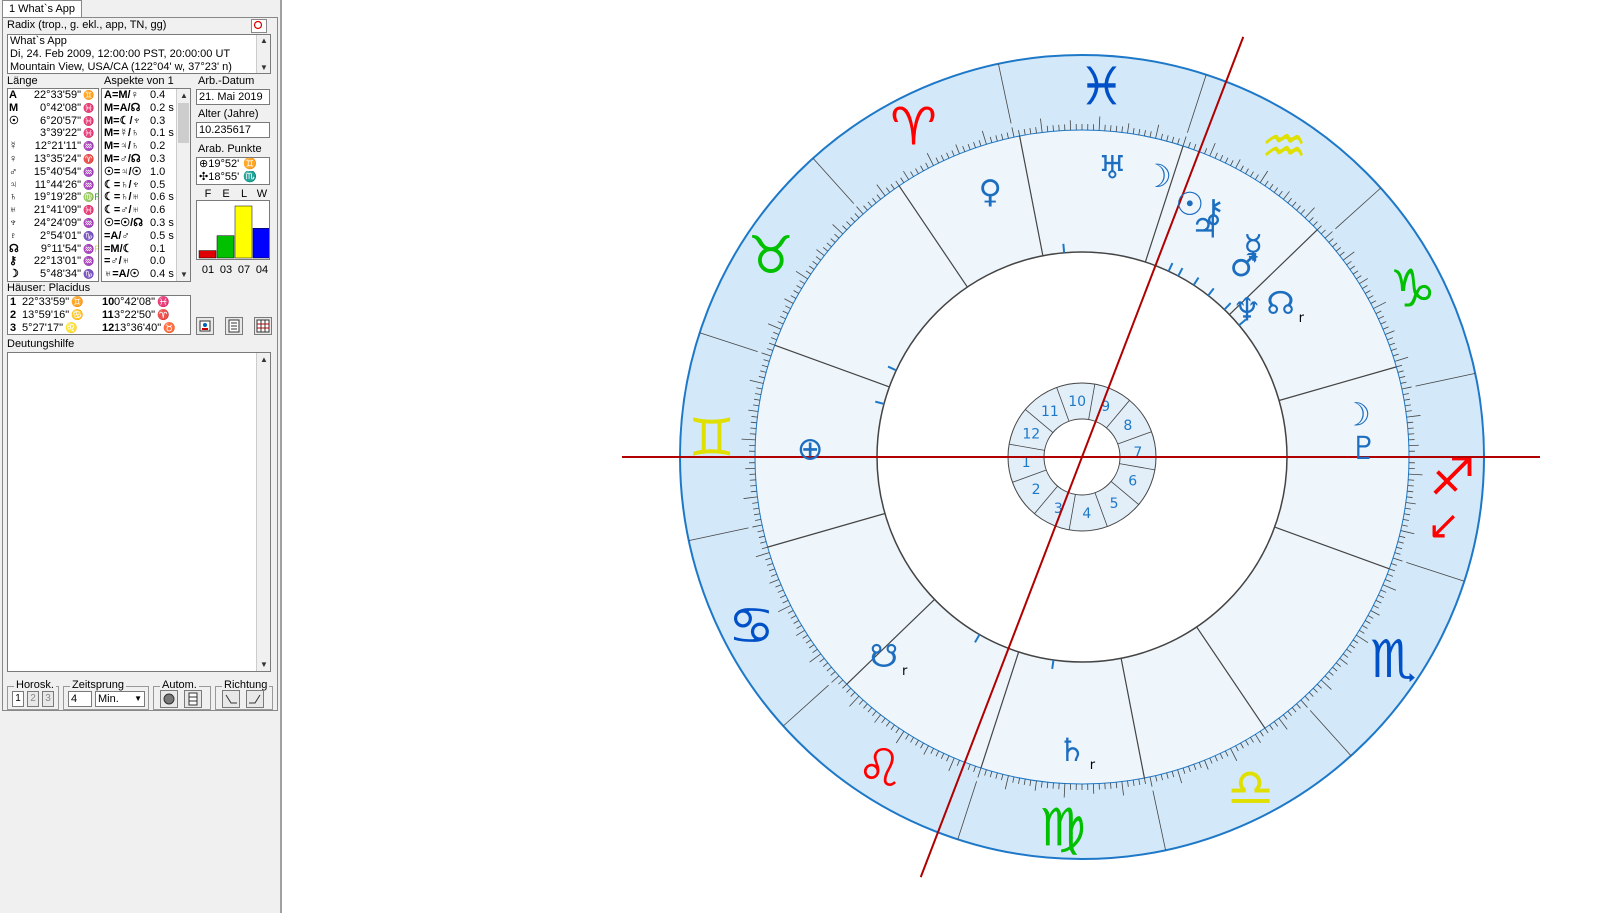  Describe the element at coordinates (205, 326) in the screenshot. I see `interpret-button` at that location.